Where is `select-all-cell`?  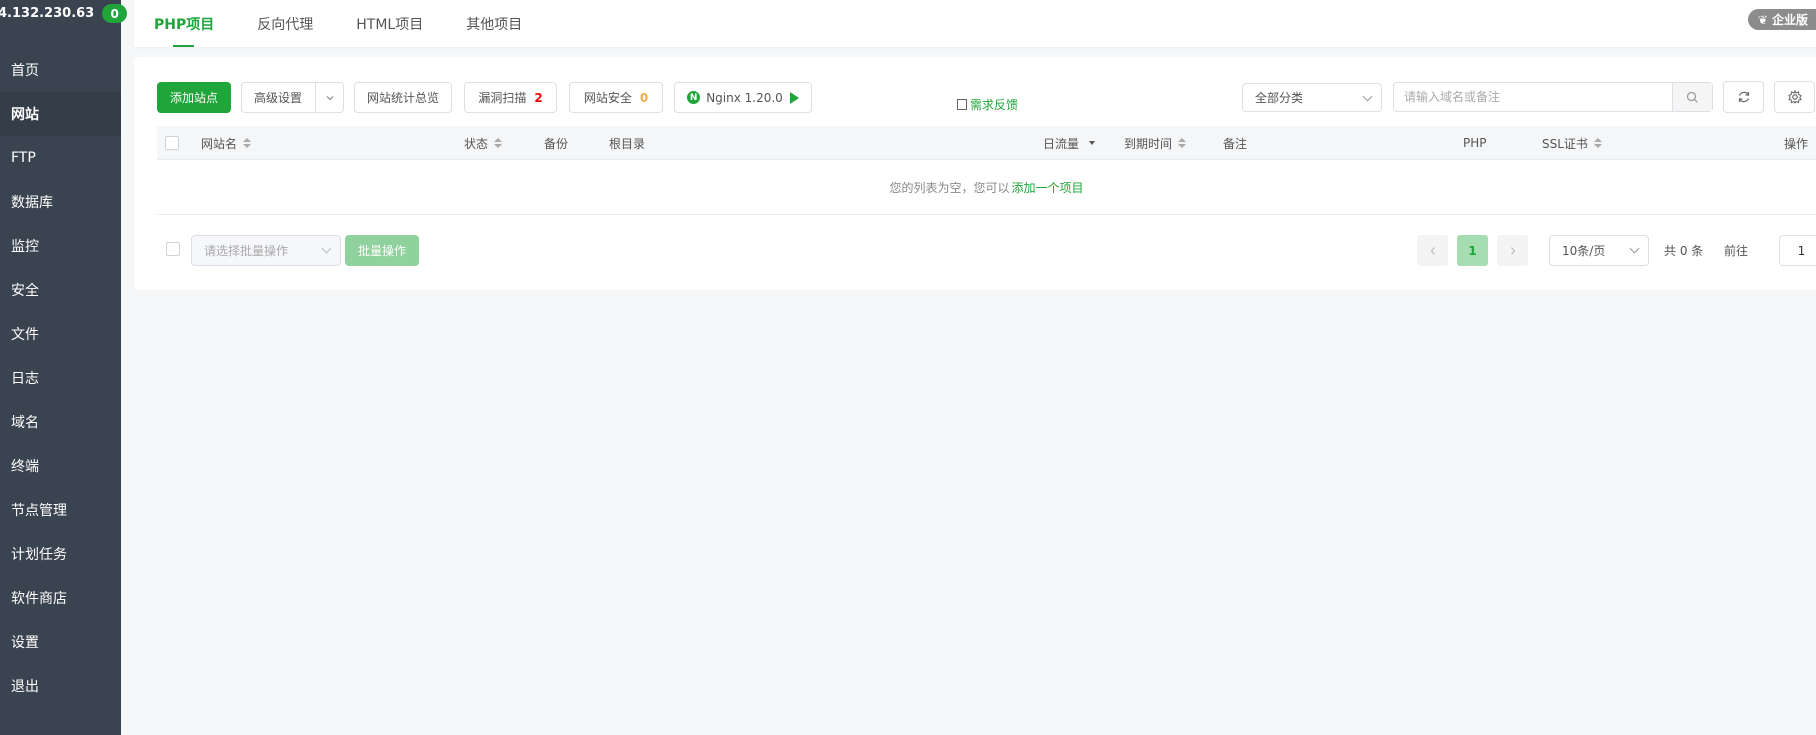
select-all-cell is located at coordinates (172, 143).